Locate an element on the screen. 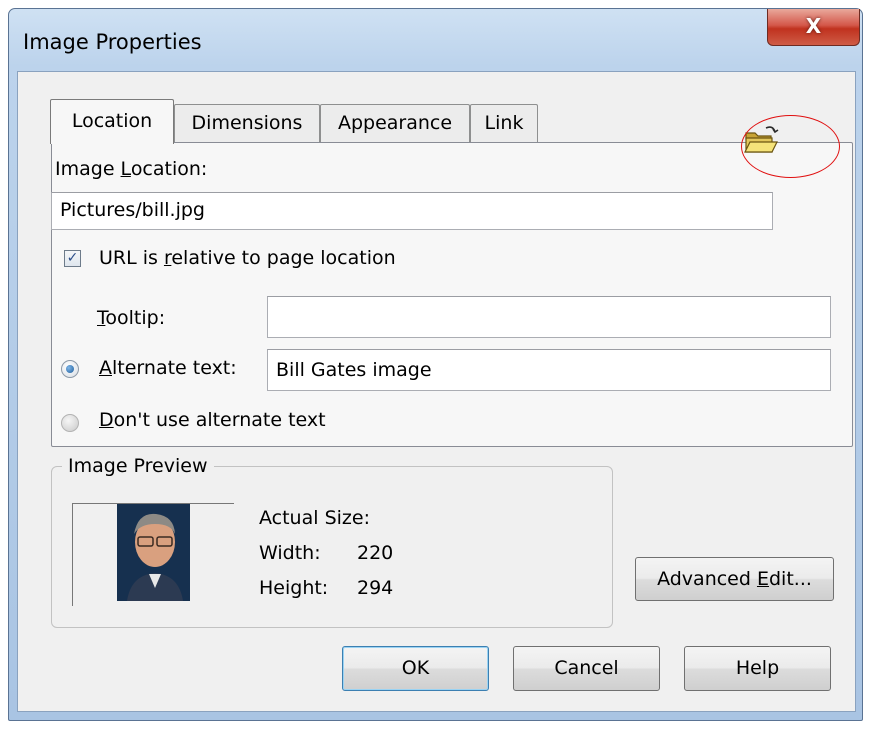 Image resolution: width=871 pixels, height=729 pixels. tooltip-input is located at coordinates (549, 317).